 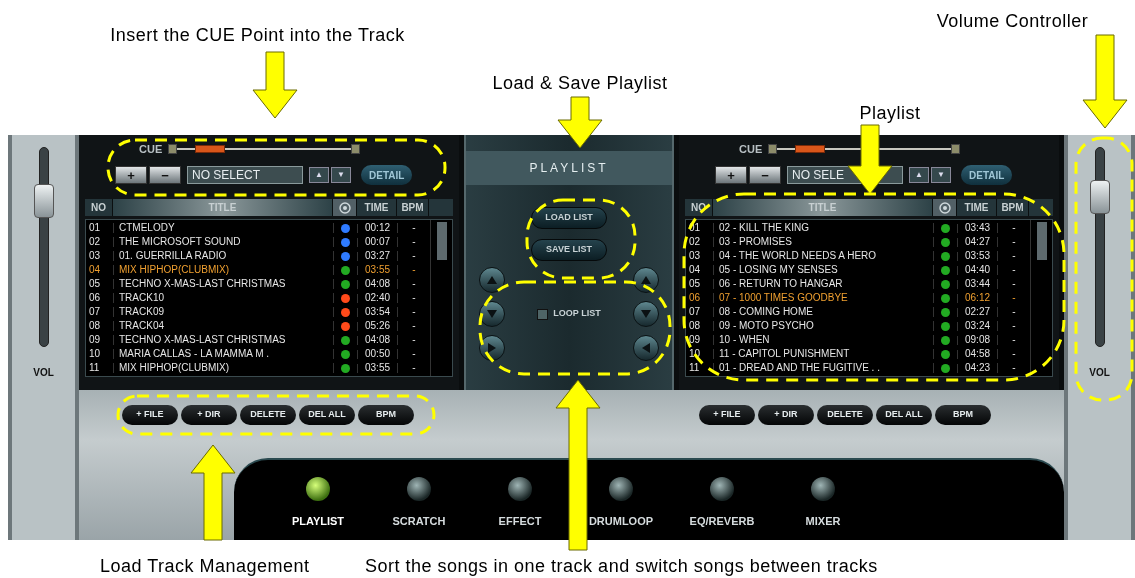 What do you see at coordinates (858, 298) in the screenshot?
I see `playlist-row: 06 07 - 1000 TIMES GOODBYE 06:12 -` at bounding box center [858, 298].